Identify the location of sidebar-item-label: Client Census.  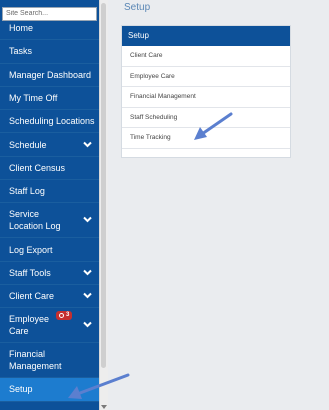
(37, 167).